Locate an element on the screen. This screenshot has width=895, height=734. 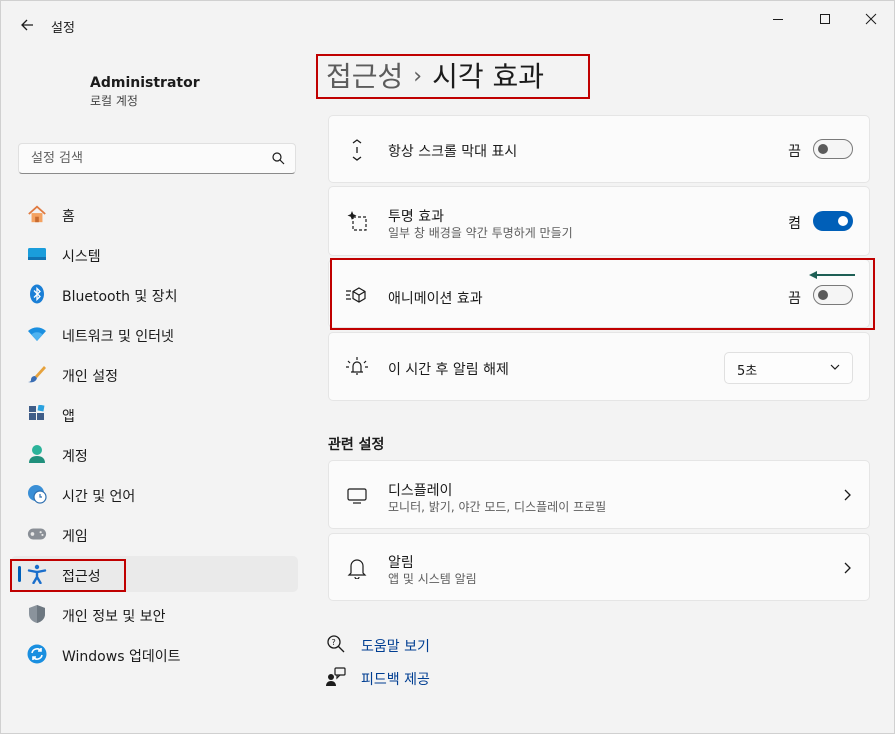
feedback-link-label: 피드백 제공 is located at coordinates (395, 679).